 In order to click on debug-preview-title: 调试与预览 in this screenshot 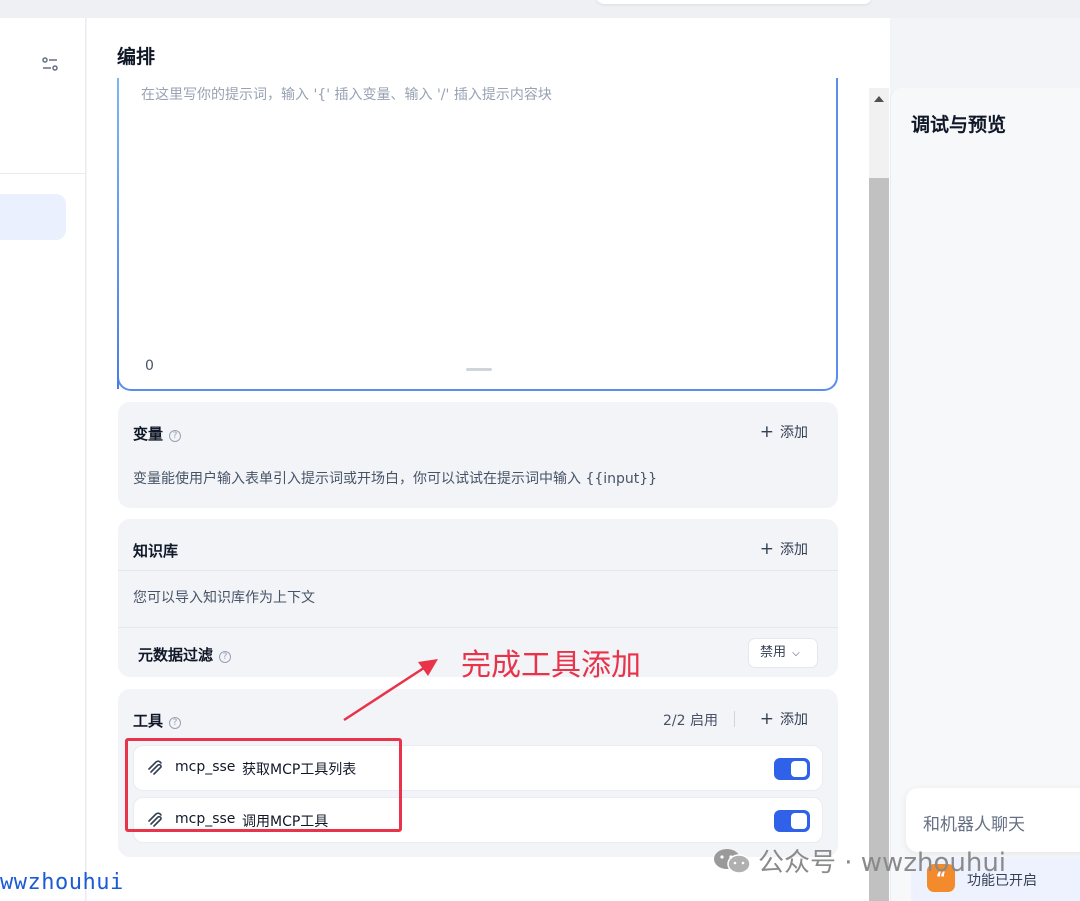, I will do `click(959, 125)`.